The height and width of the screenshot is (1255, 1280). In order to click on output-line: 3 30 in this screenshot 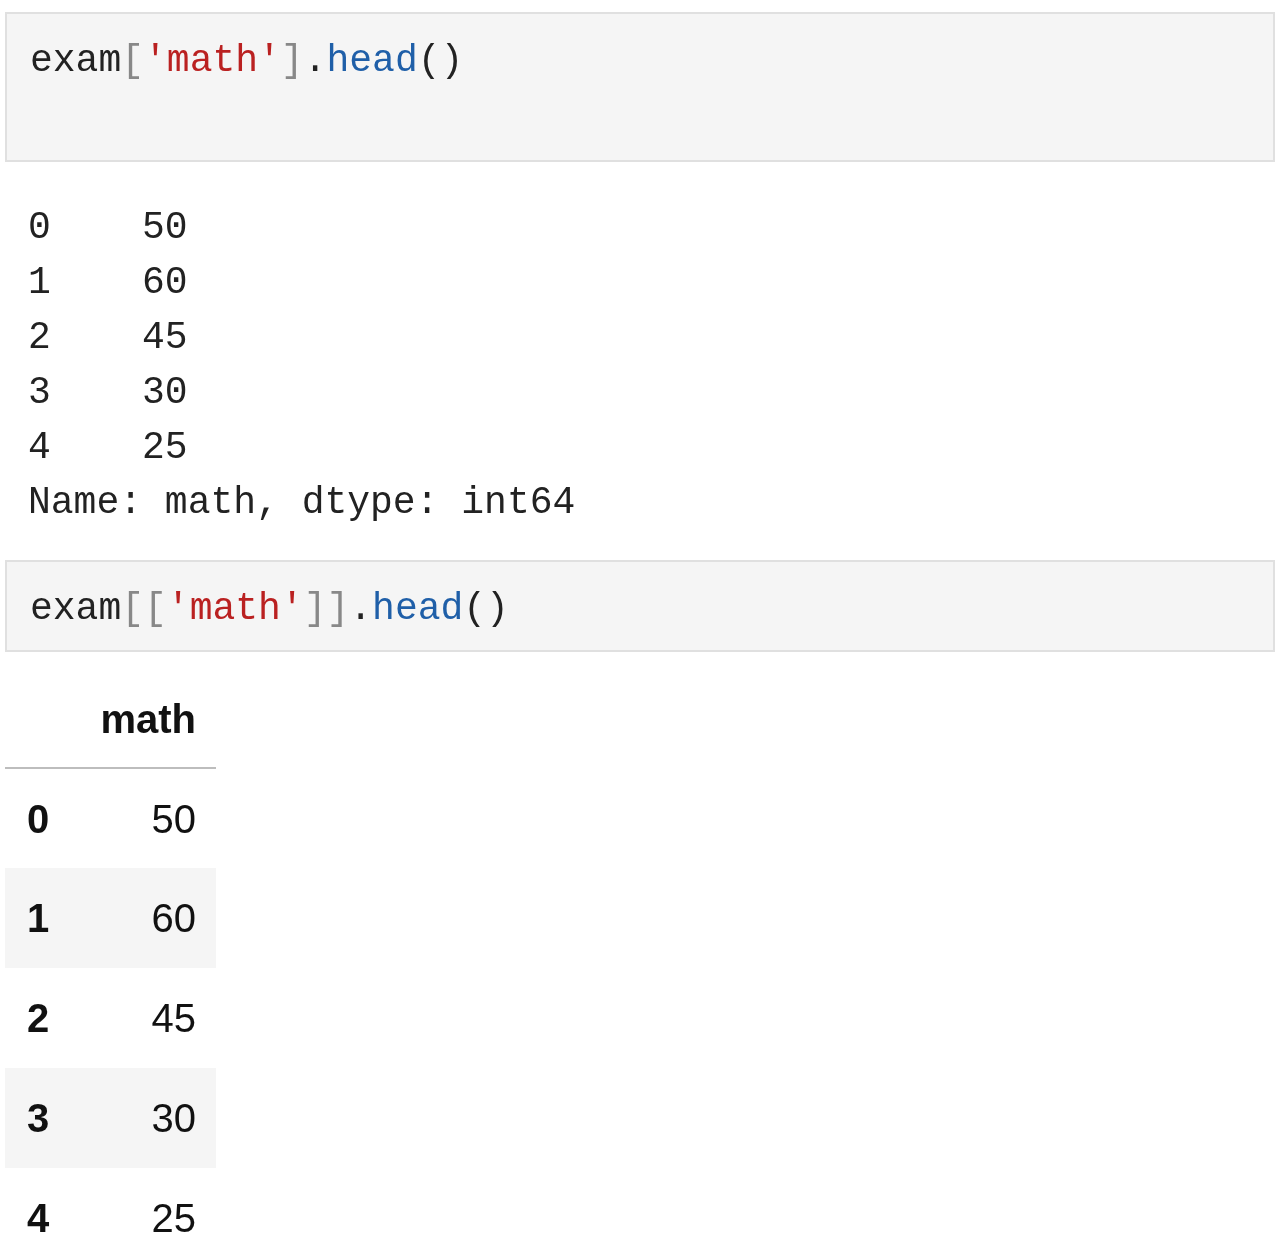, I will do `click(108, 393)`.